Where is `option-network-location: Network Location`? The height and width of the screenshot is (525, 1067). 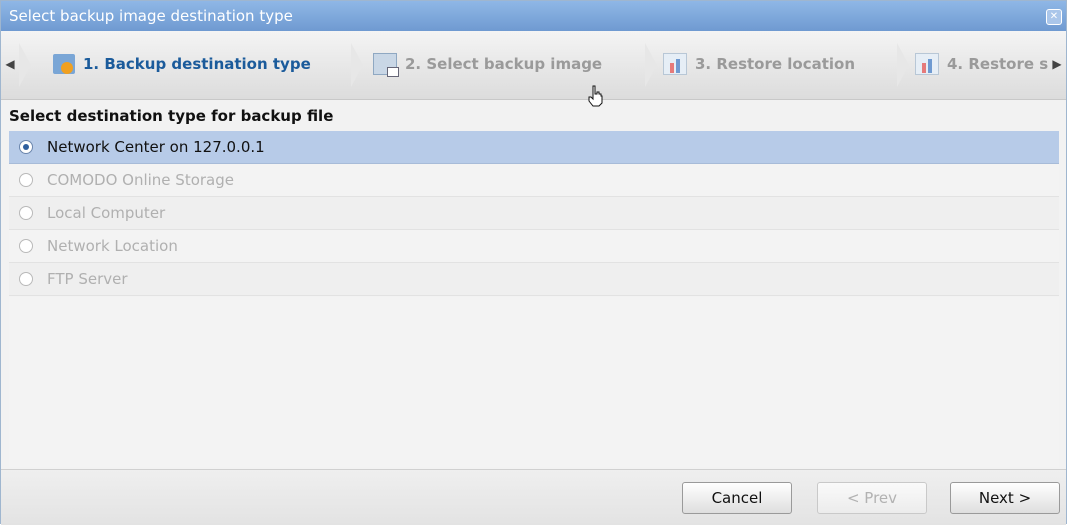
option-network-location: Network Location is located at coordinates (534, 246).